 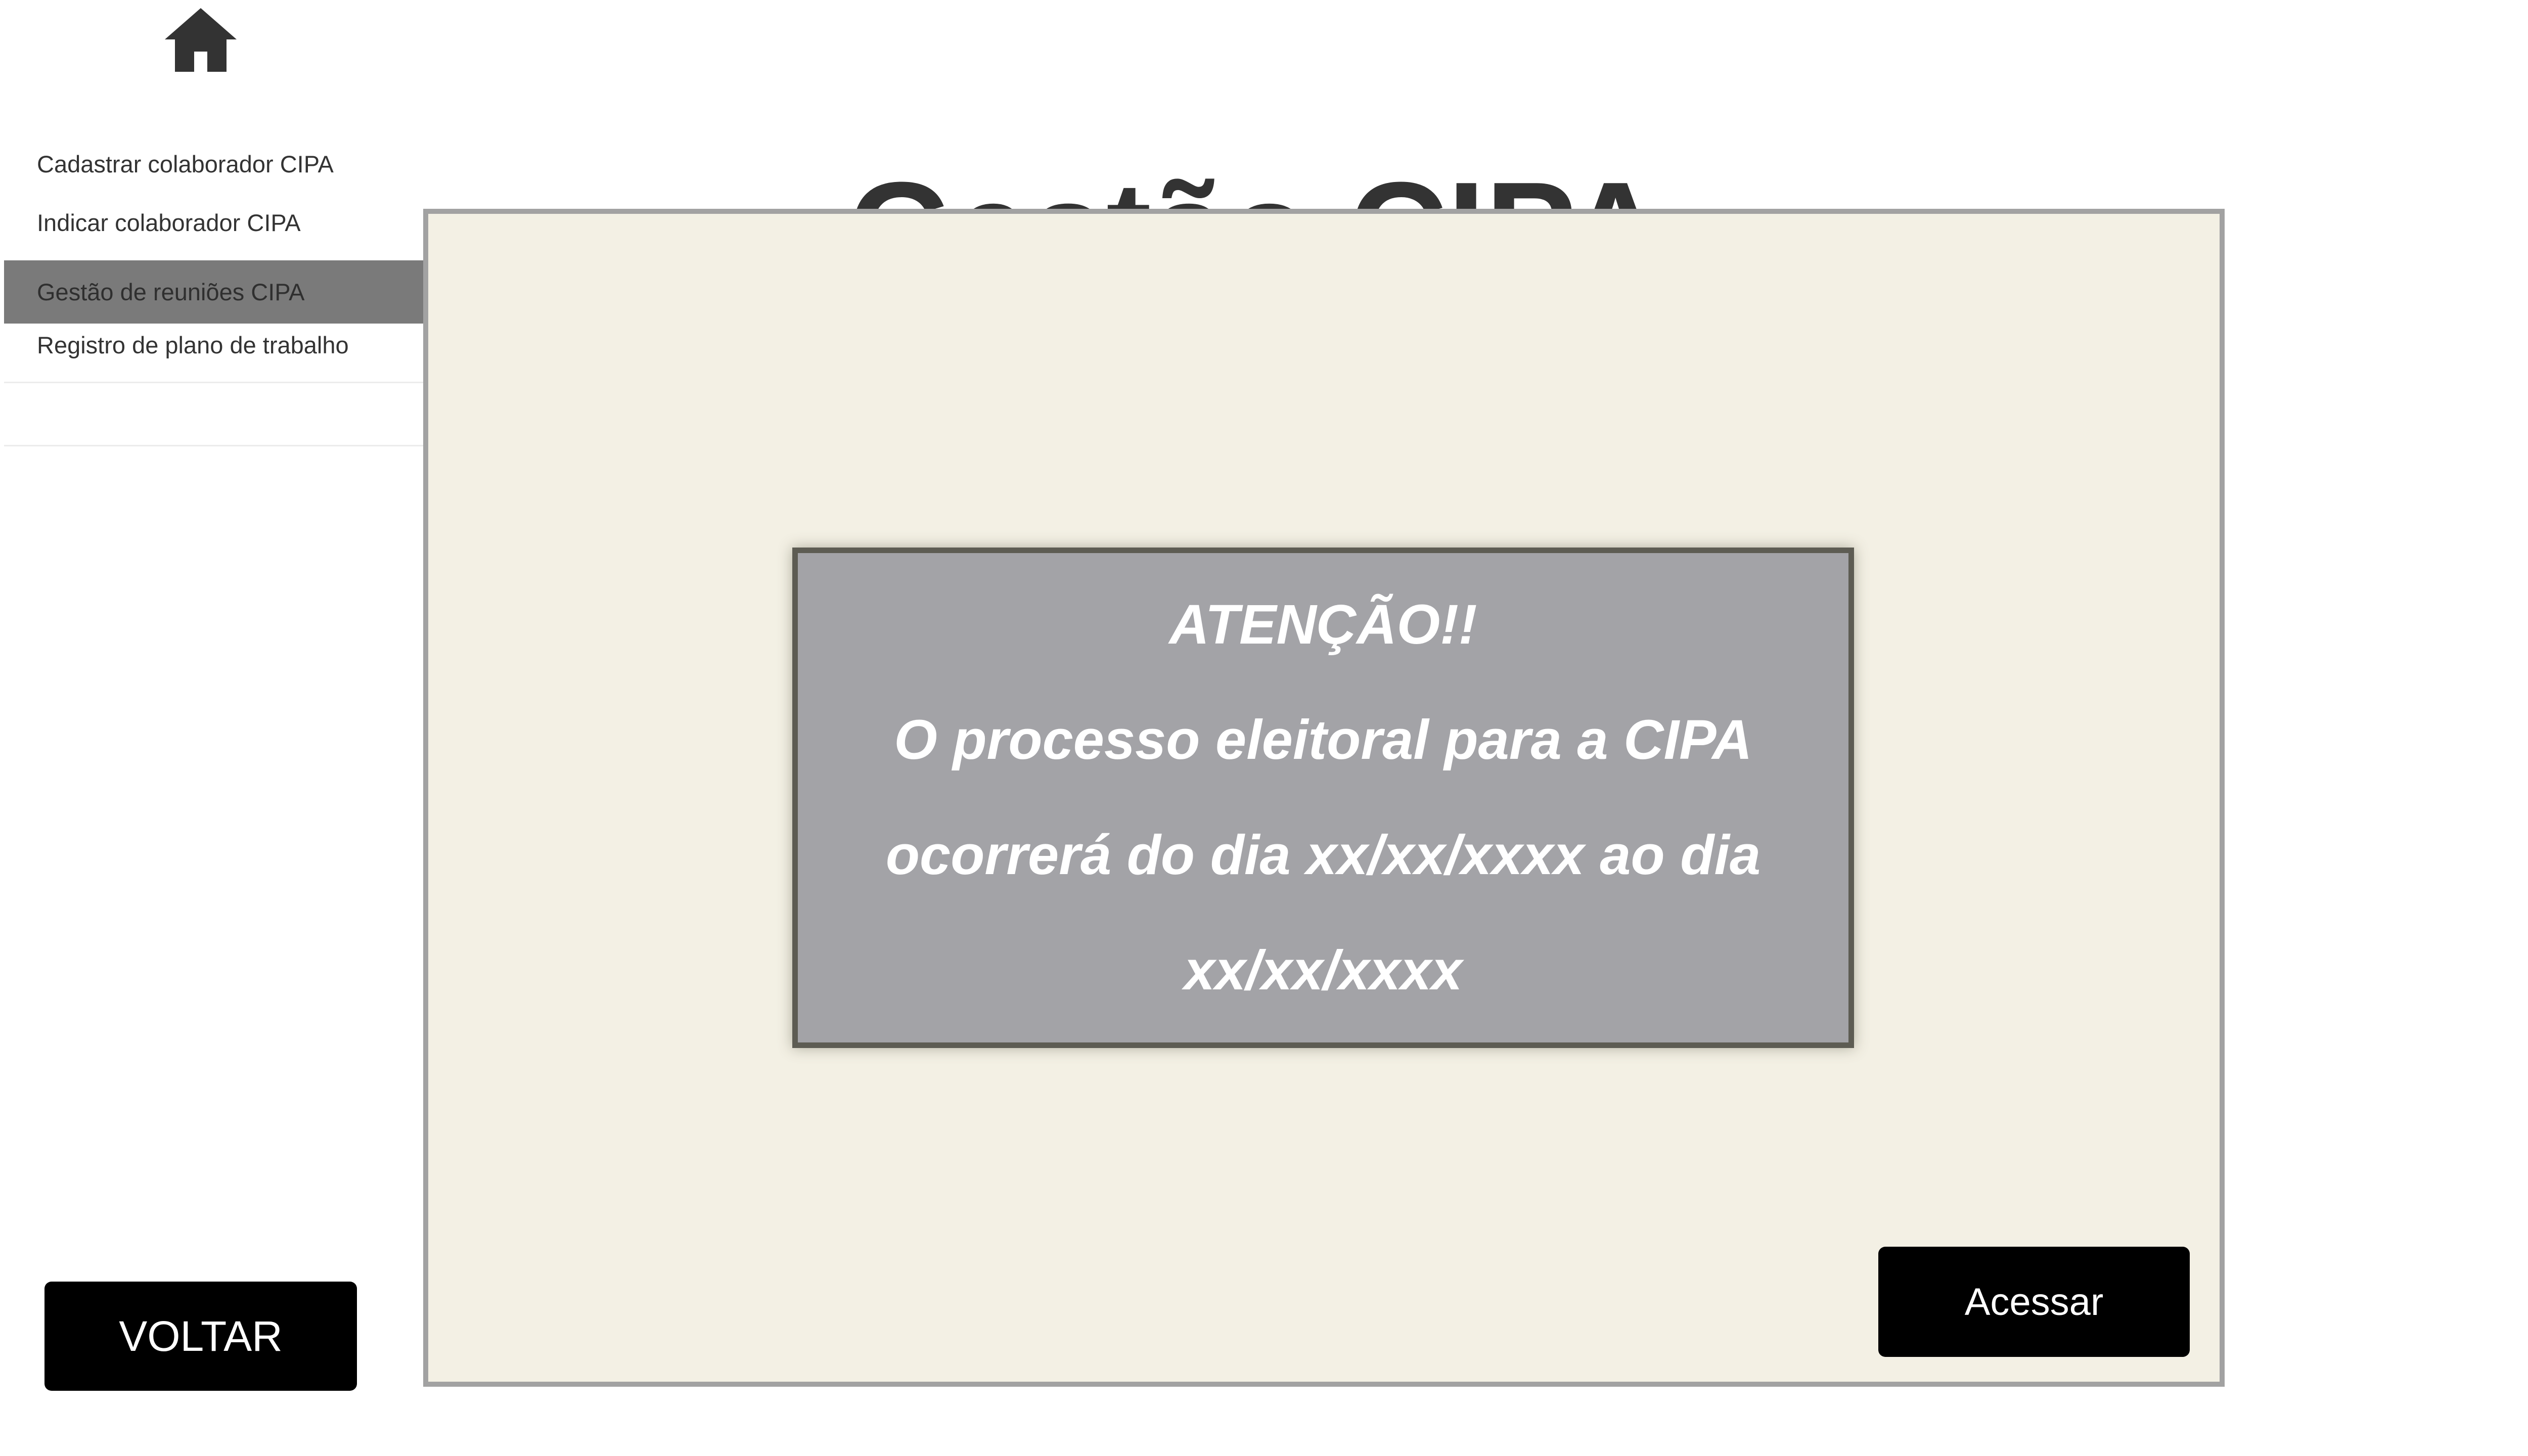 What do you see at coordinates (1323, 740) in the screenshot?
I see `notice-line: O processo eleitoral para a CIPA` at bounding box center [1323, 740].